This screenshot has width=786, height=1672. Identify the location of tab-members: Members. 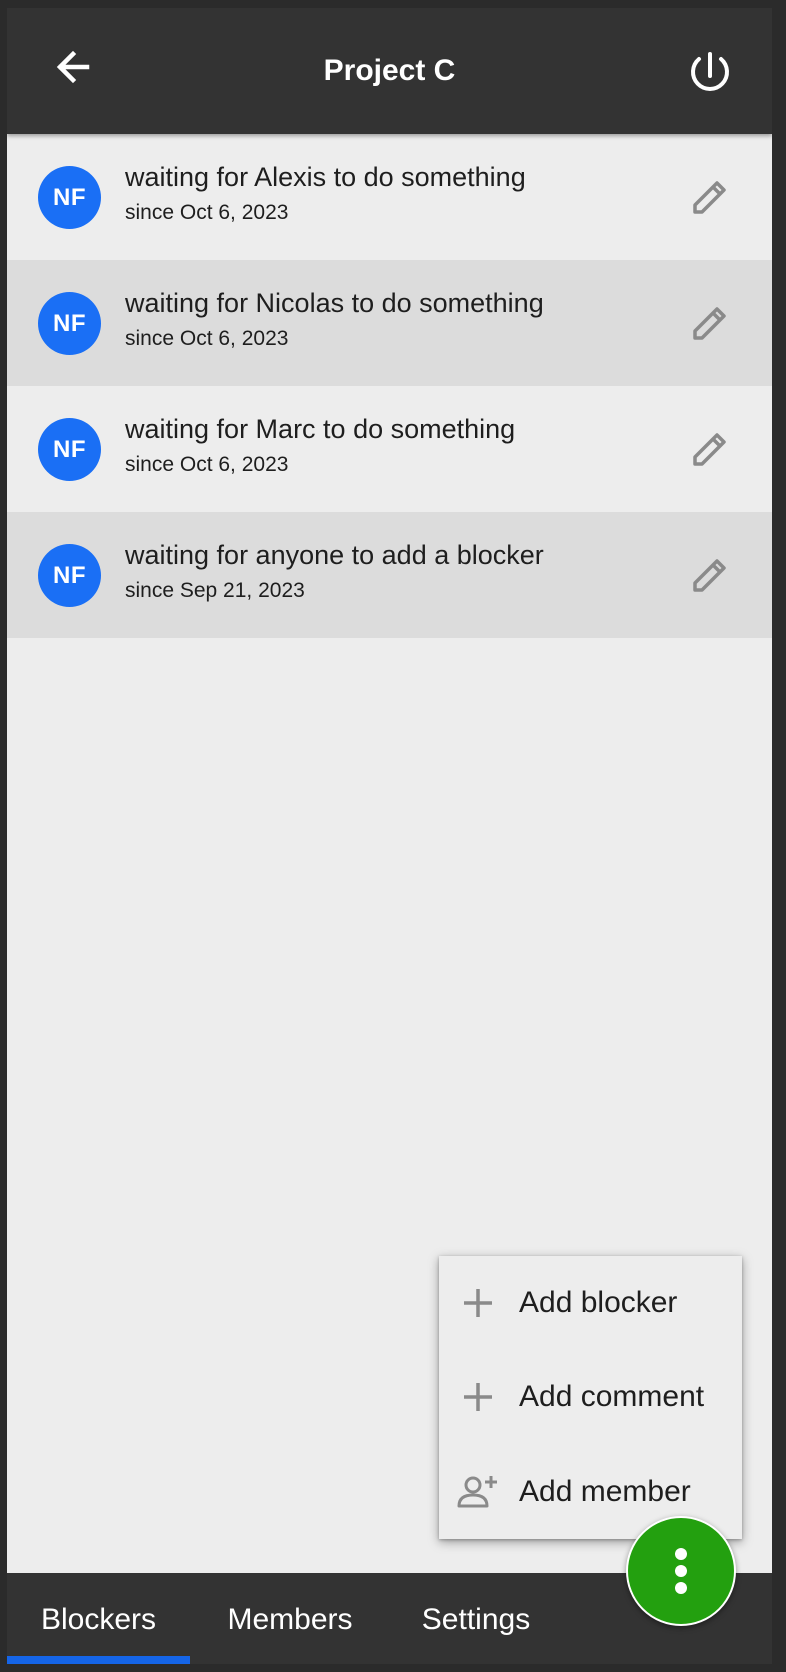
(290, 1618).